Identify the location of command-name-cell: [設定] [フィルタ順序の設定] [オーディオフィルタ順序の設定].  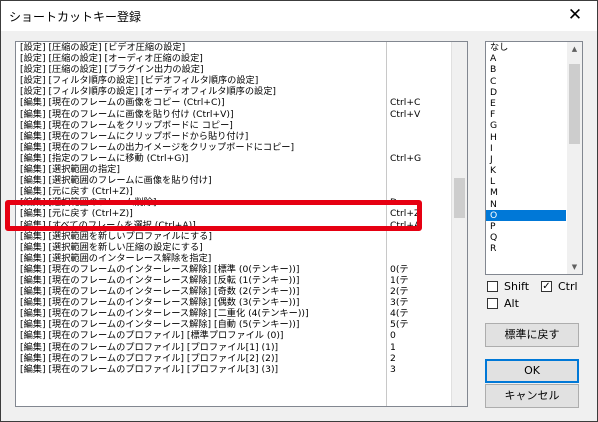
(148, 92).